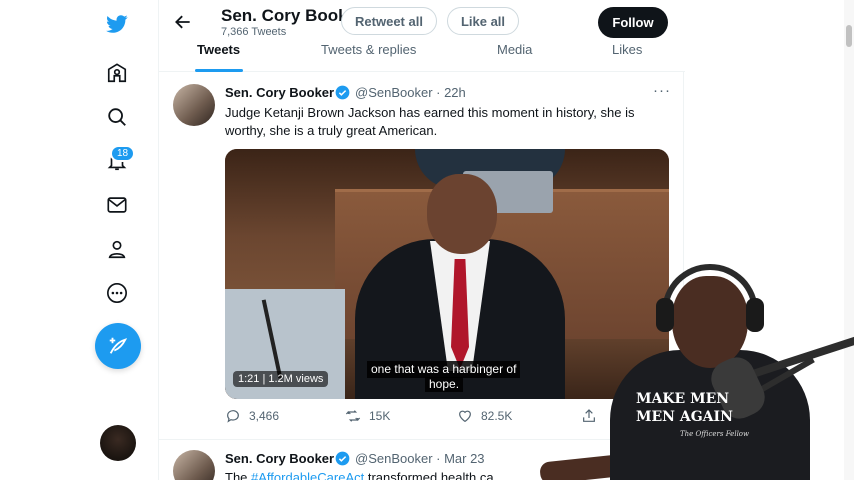 This screenshot has height=480, width=854. Describe the element at coordinates (429, 475) in the screenshot. I see `tweet-text-suffix: transformed health ca` at that location.